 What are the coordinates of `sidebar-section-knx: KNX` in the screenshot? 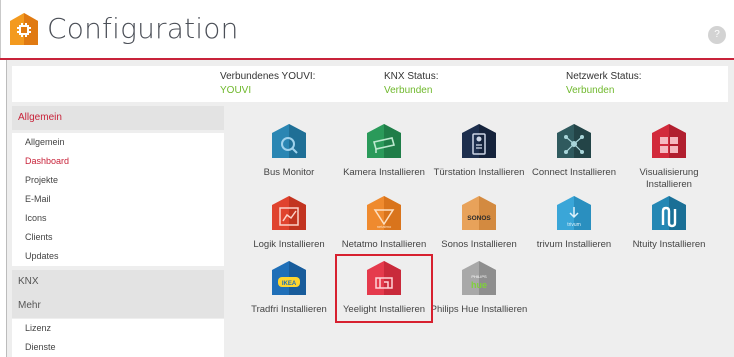 It's located at (118, 282).